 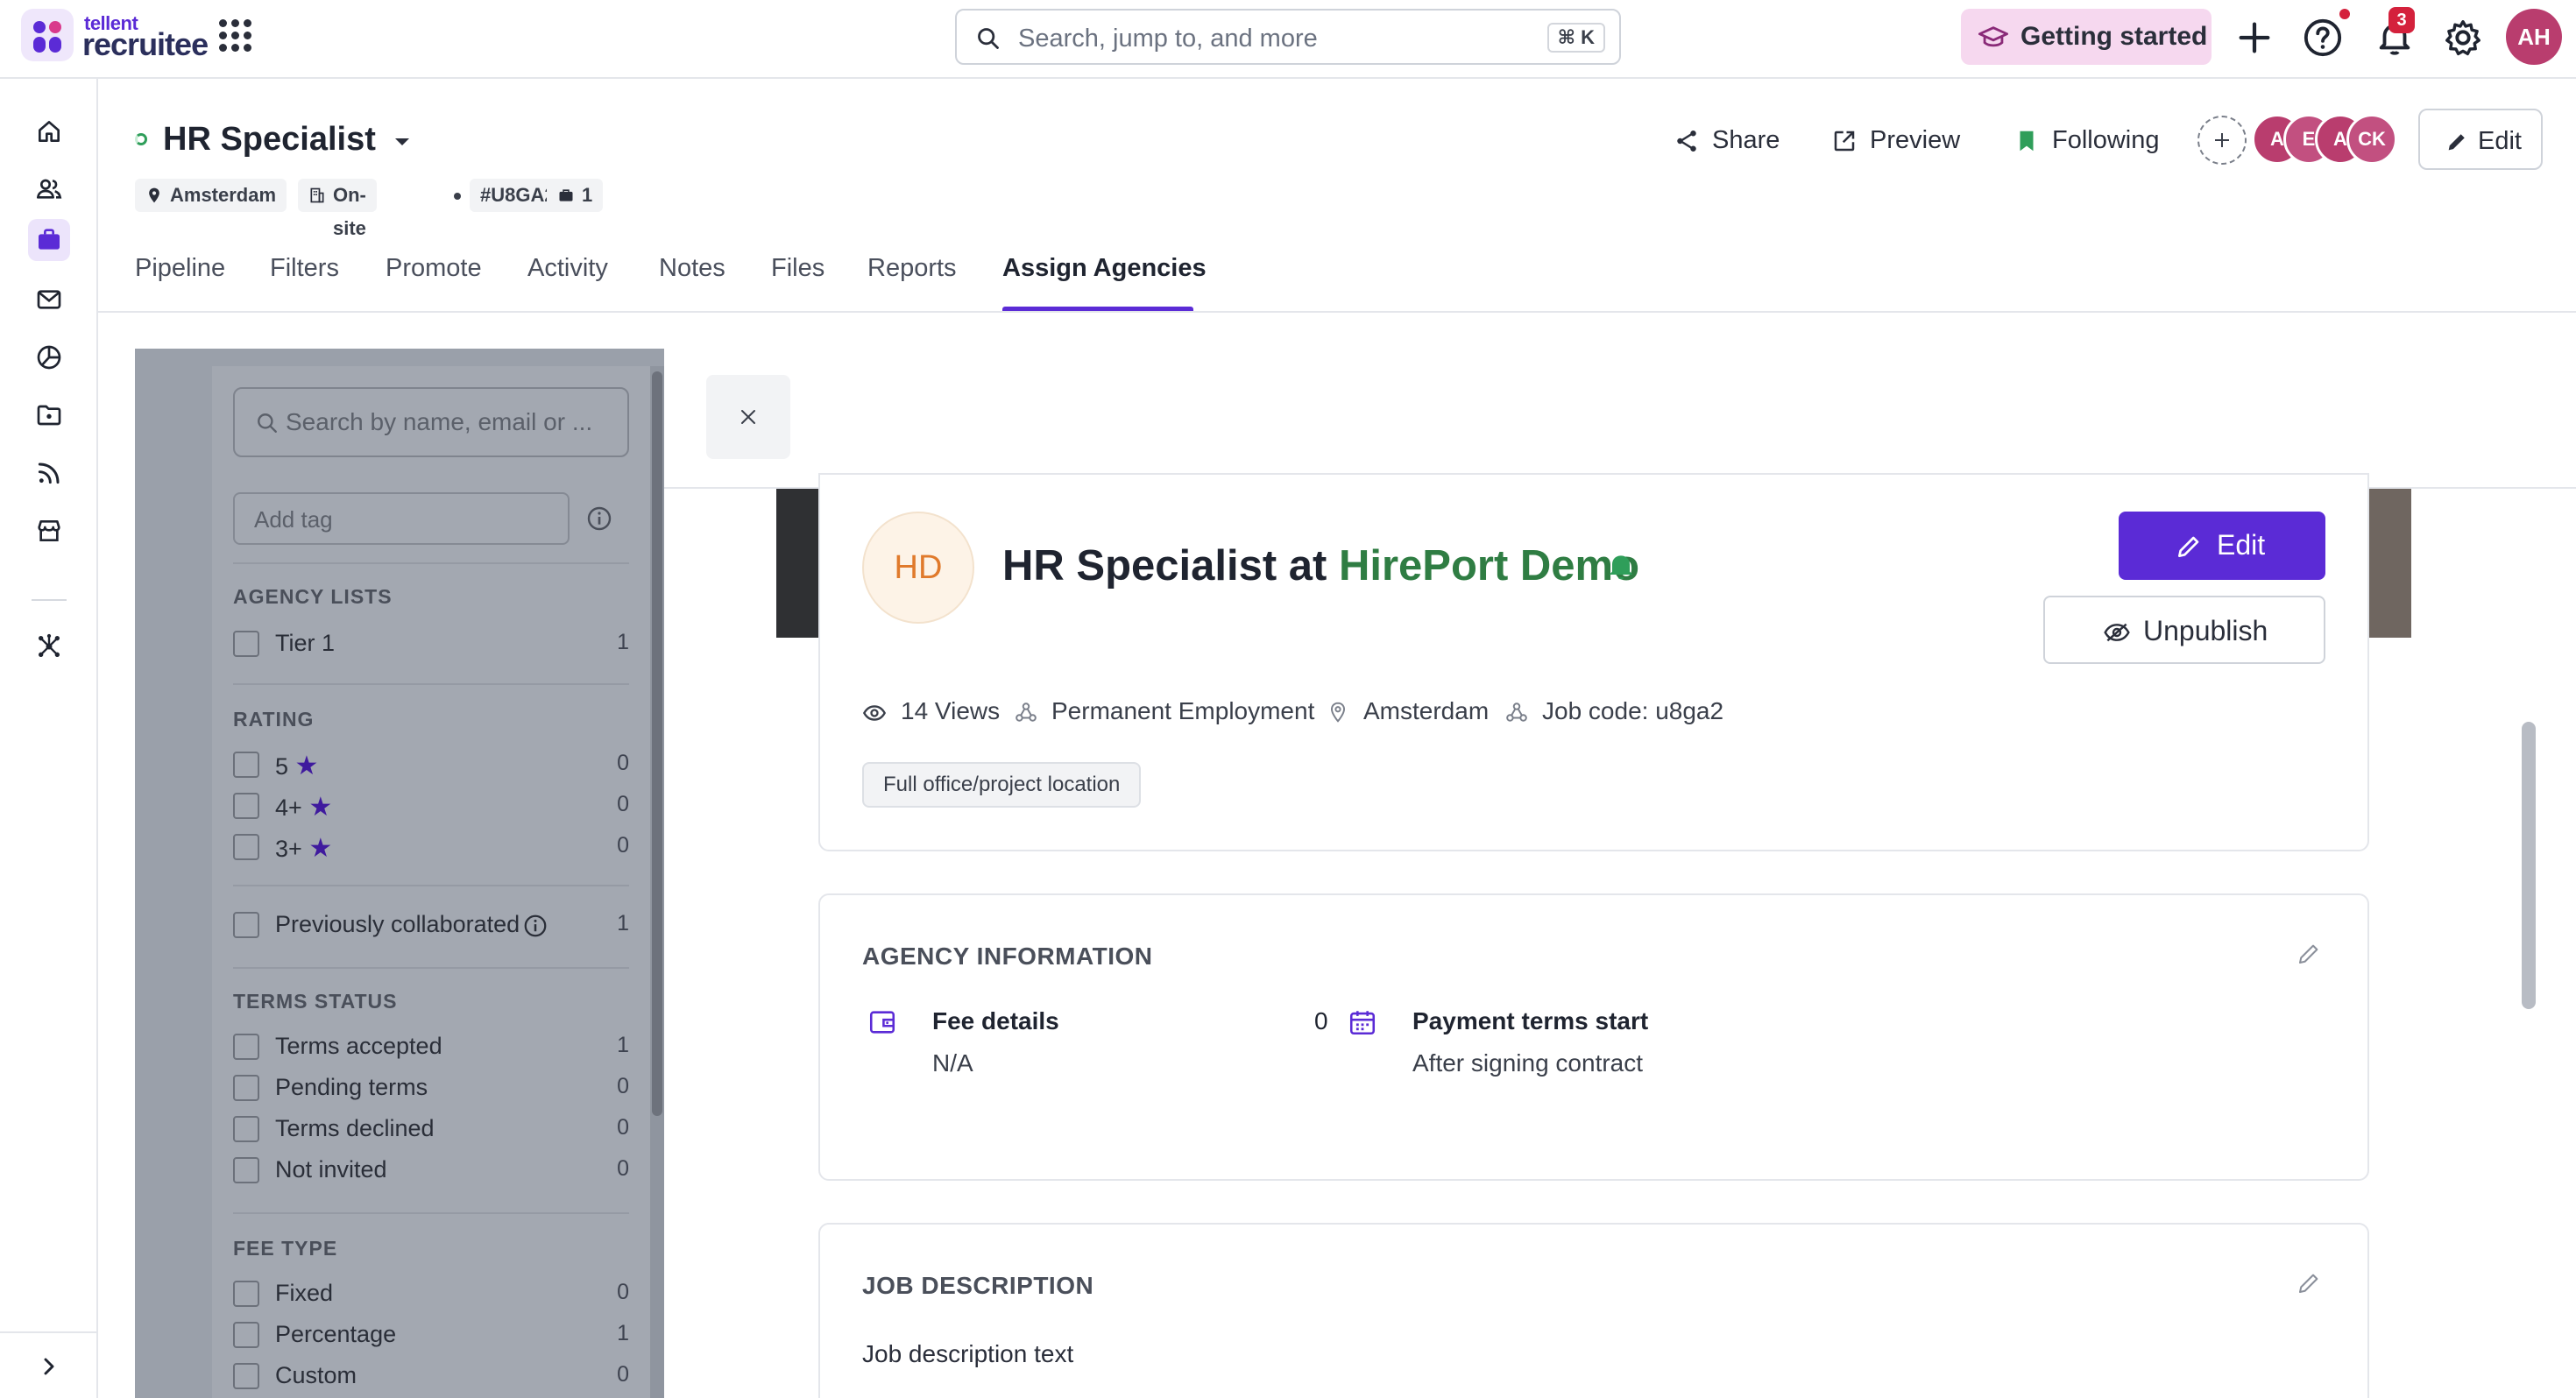 I want to click on job-workplace-chip: On-site, so click(x=337, y=209).